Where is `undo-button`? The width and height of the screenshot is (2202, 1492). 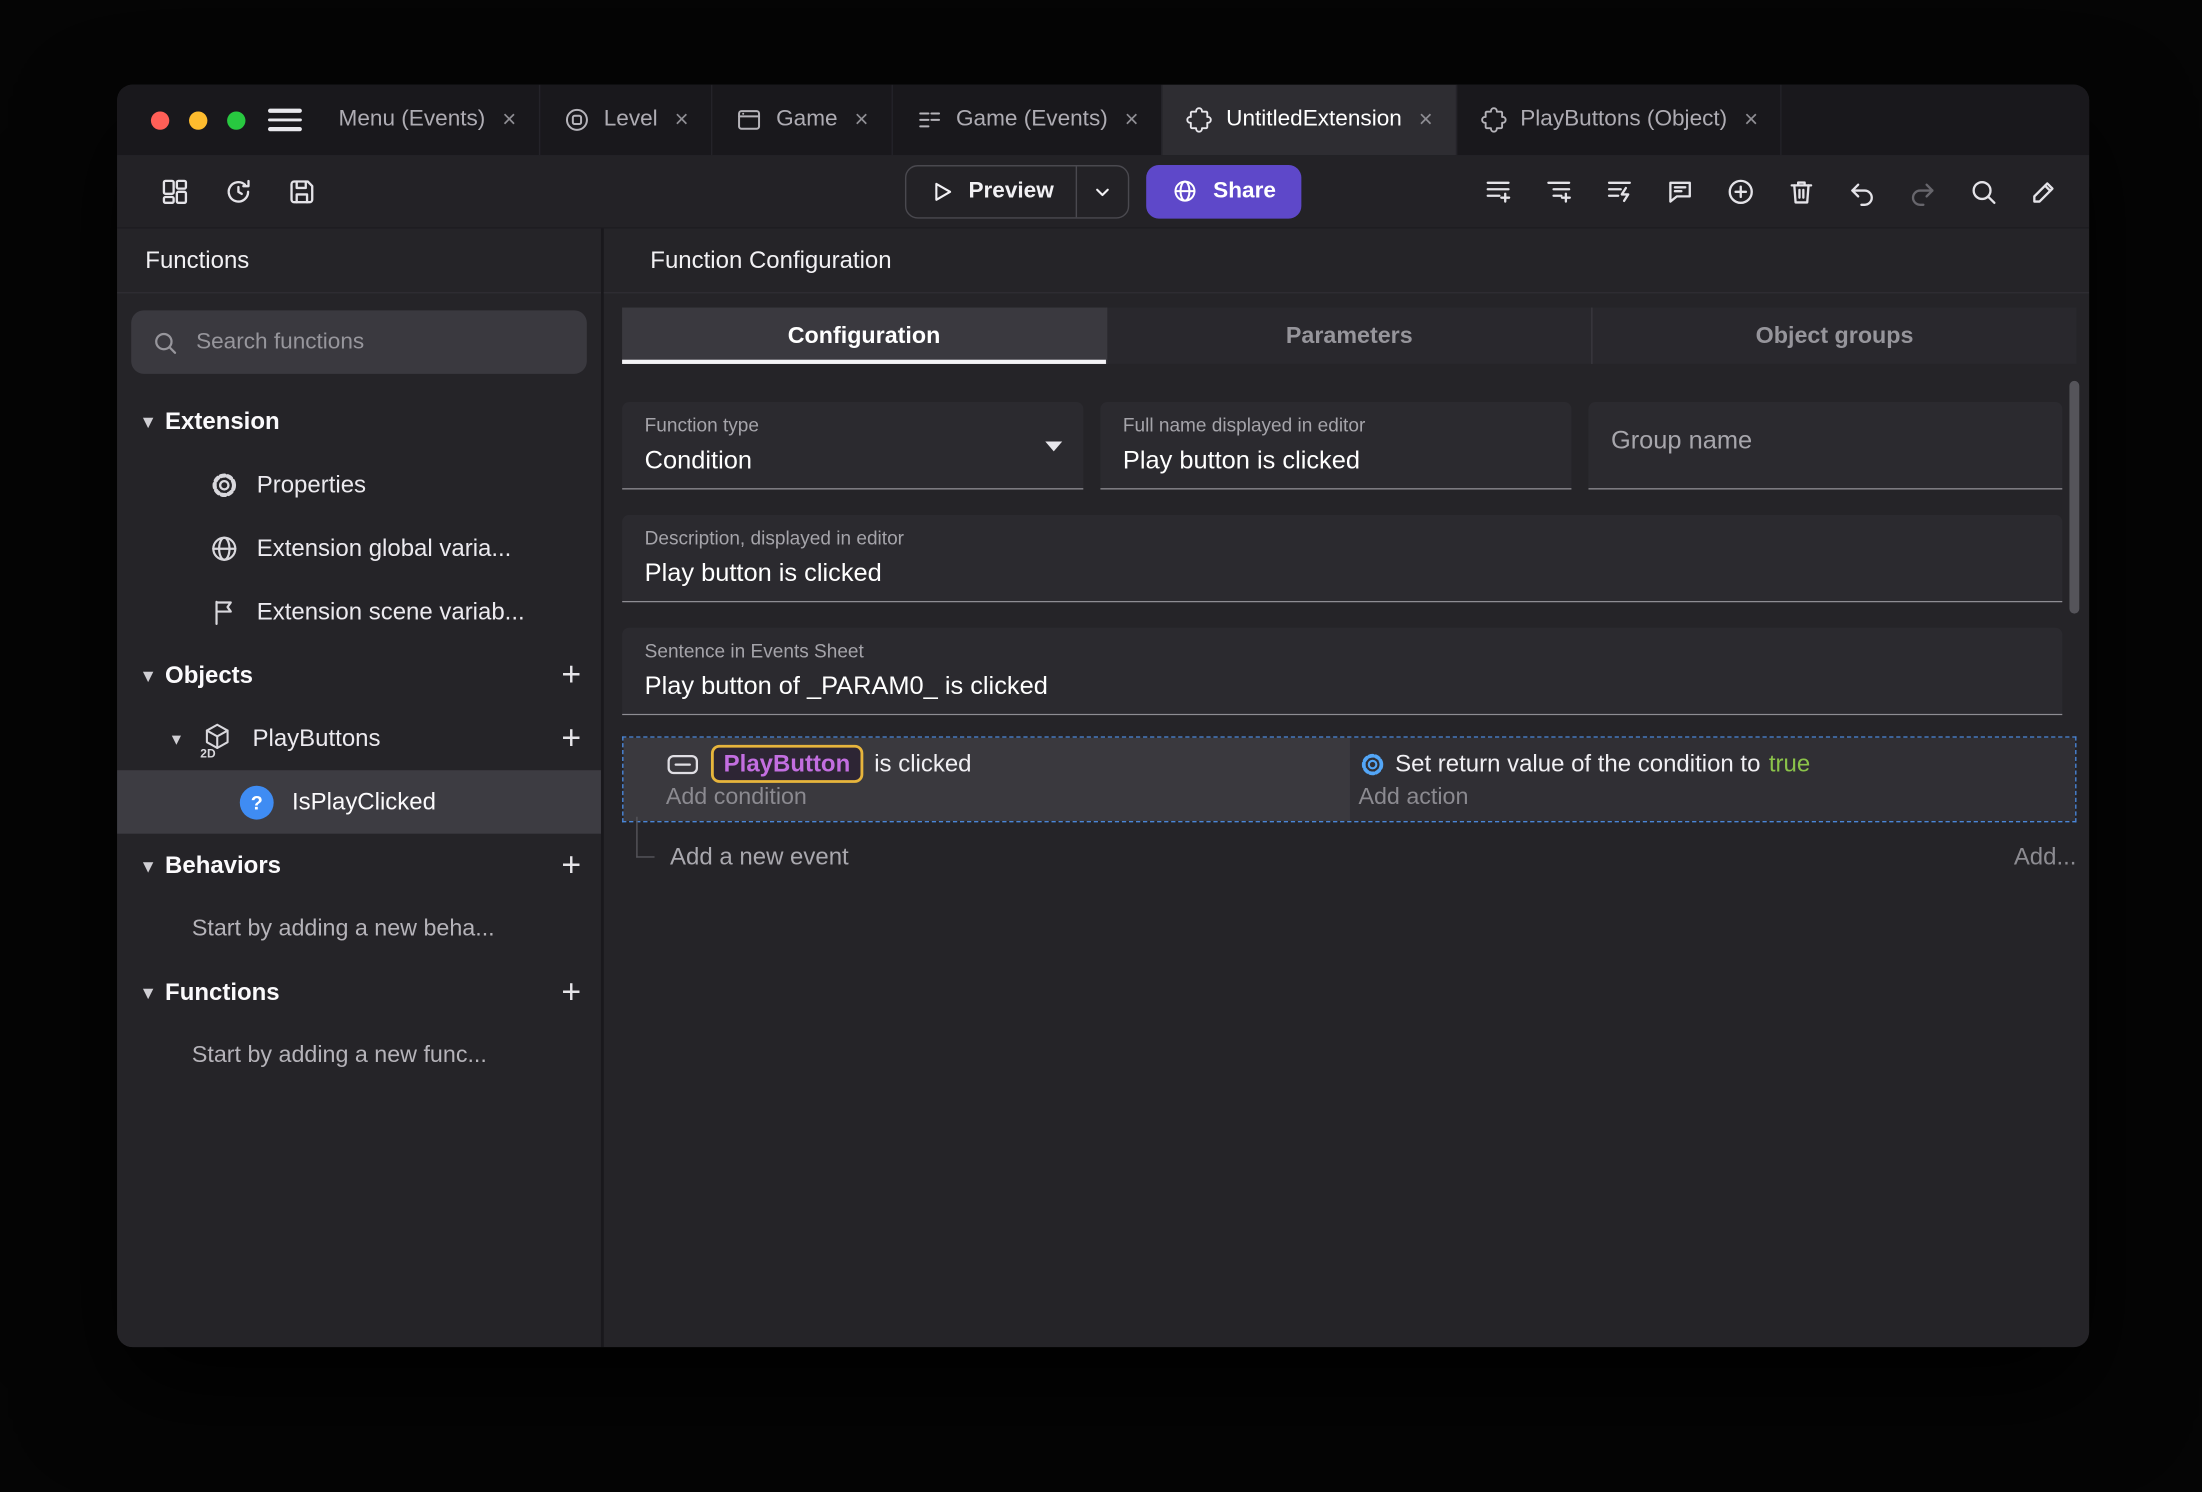
undo-button is located at coordinates (1862, 191).